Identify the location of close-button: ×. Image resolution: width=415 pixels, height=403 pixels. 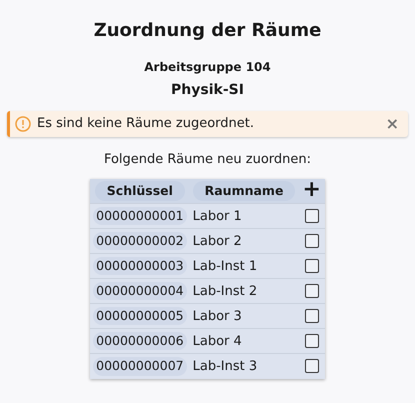
(392, 124).